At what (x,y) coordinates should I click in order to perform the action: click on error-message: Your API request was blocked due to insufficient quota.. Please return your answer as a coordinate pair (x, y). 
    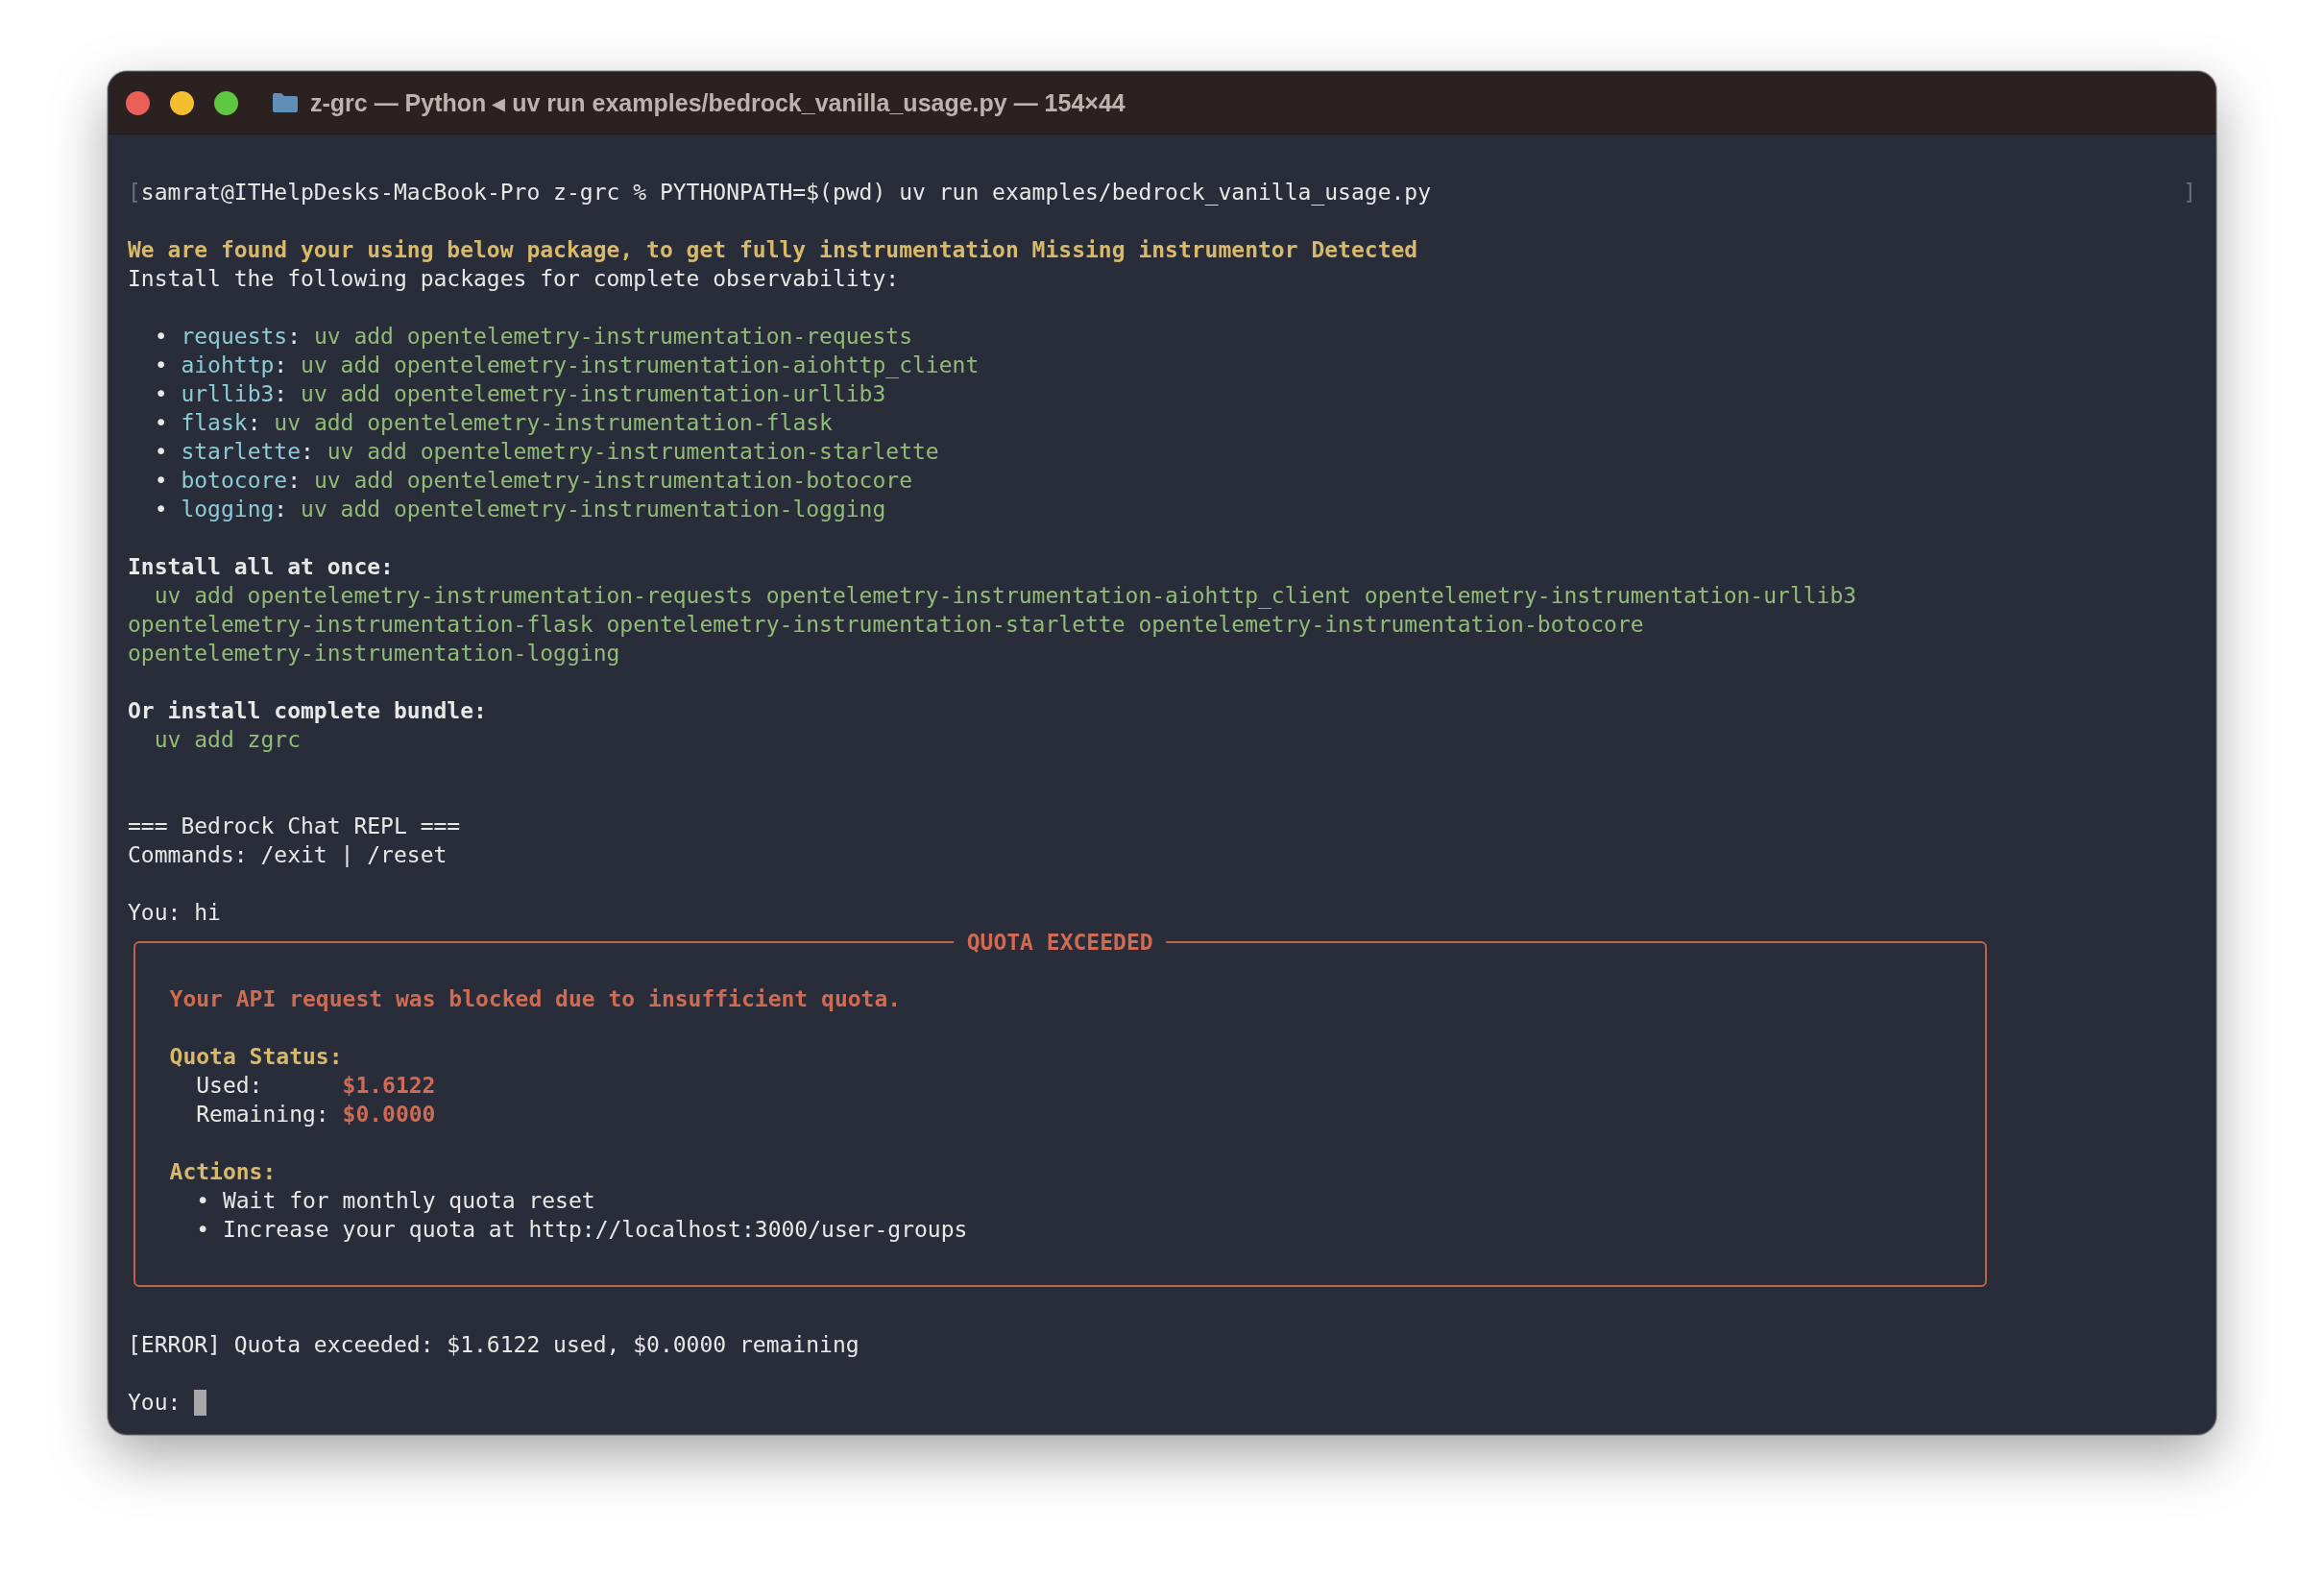
    Looking at the image, I should click on (535, 999).